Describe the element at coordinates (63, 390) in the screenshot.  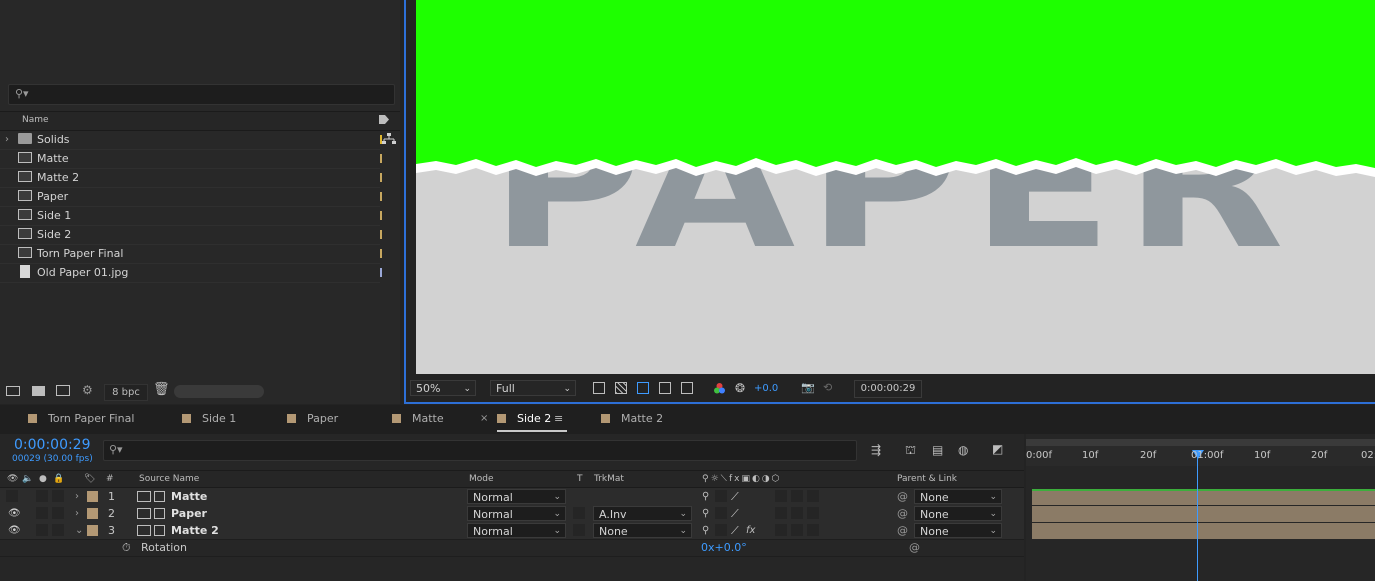
I see `new-composition-icon` at that location.